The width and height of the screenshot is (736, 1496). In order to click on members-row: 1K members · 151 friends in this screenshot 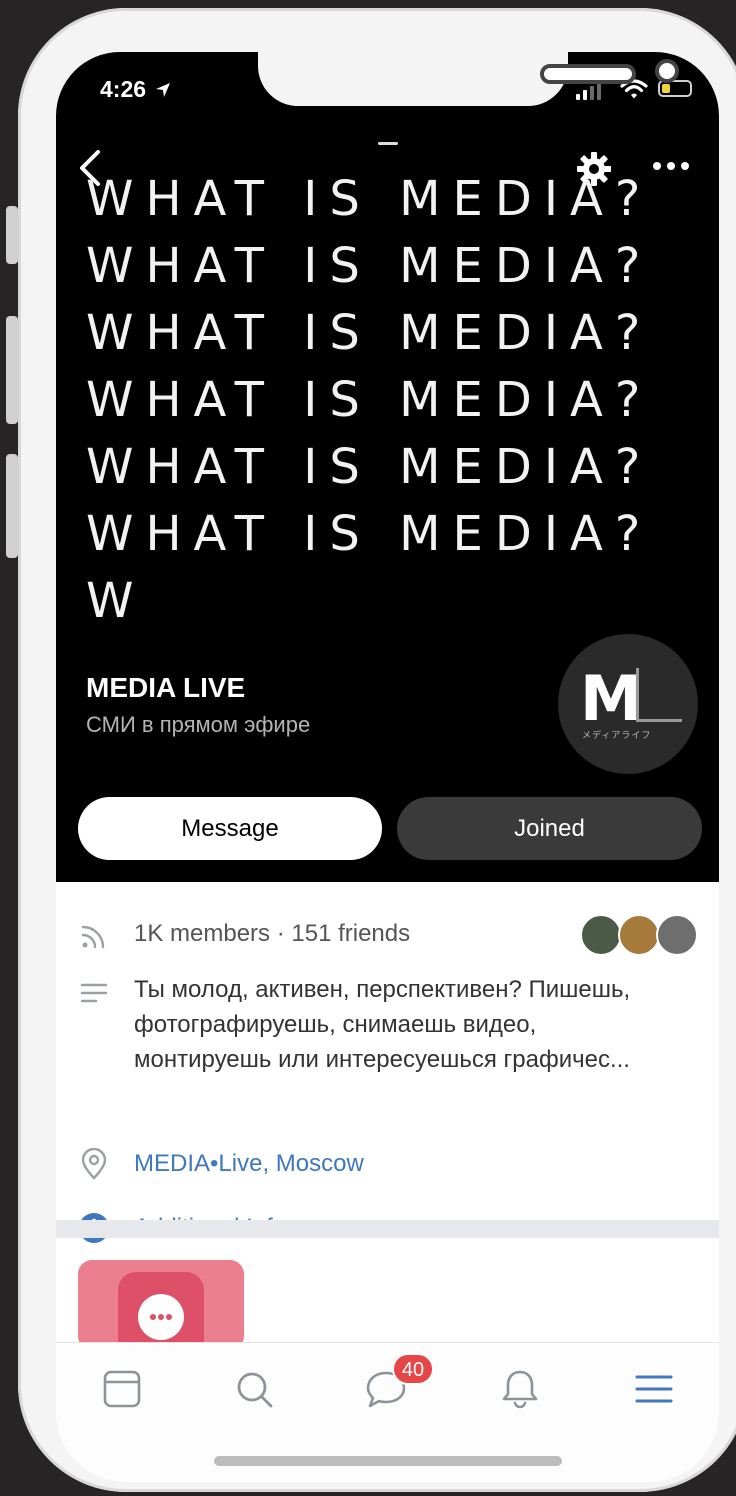, I will do `click(387, 936)`.